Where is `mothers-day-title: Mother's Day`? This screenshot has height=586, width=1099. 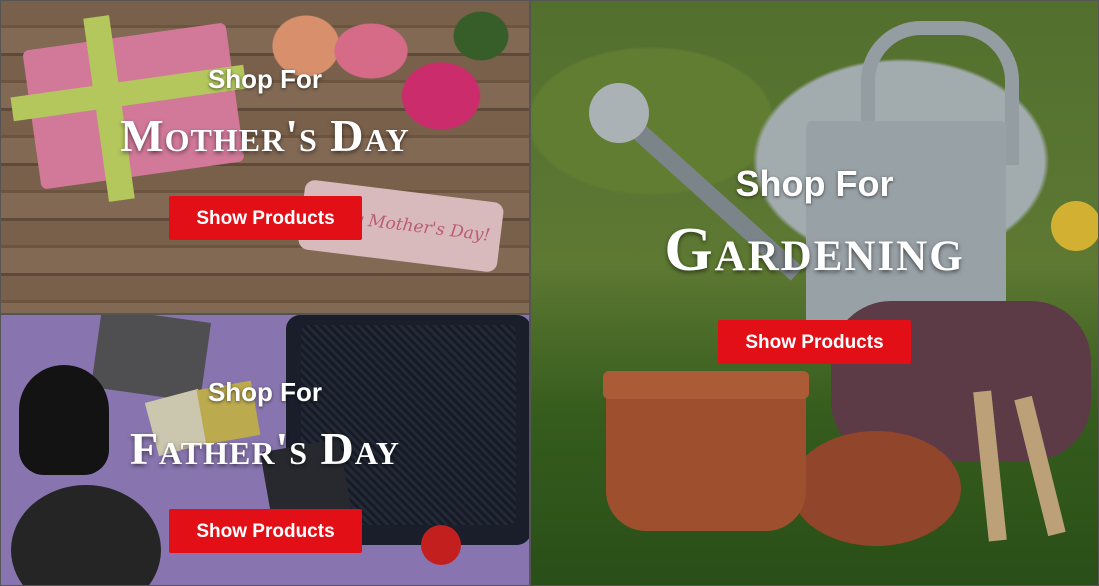
mothers-day-title: Mother's Day is located at coordinates (265, 135).